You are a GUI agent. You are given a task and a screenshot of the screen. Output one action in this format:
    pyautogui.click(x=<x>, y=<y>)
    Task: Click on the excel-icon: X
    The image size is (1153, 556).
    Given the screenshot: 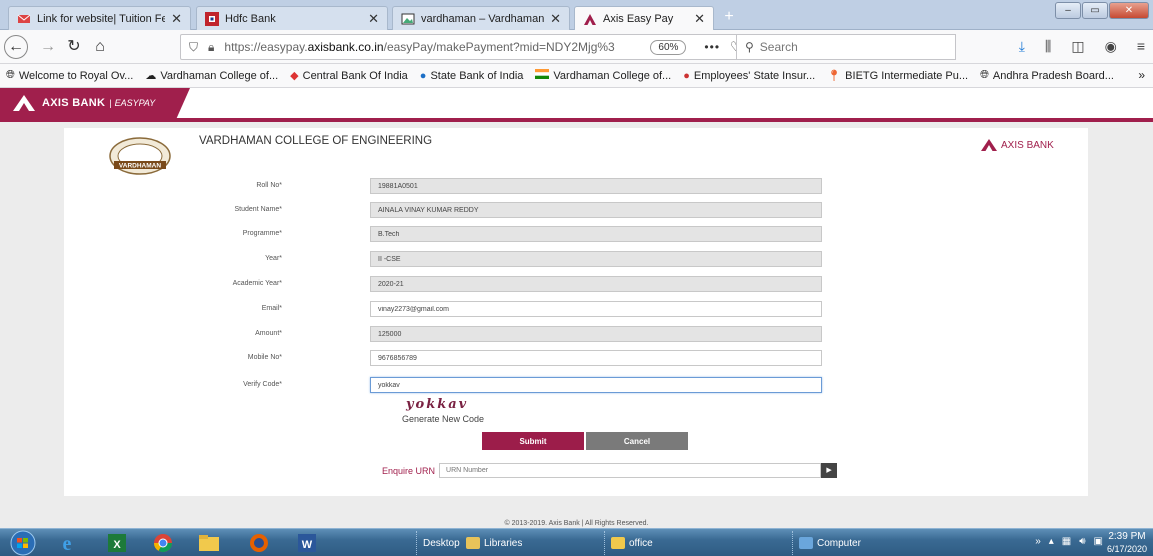 What is the action you would take?
    pyautogui.click(x=117, y=543)
    